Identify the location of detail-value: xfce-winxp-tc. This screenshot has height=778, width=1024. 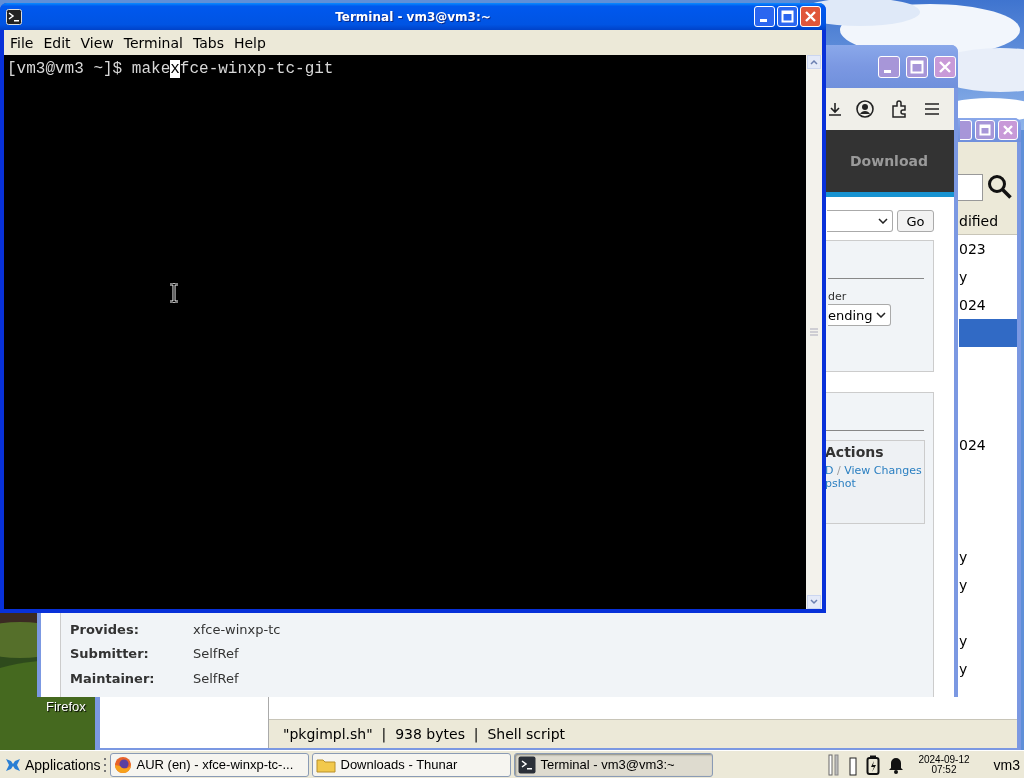
(237, 629).